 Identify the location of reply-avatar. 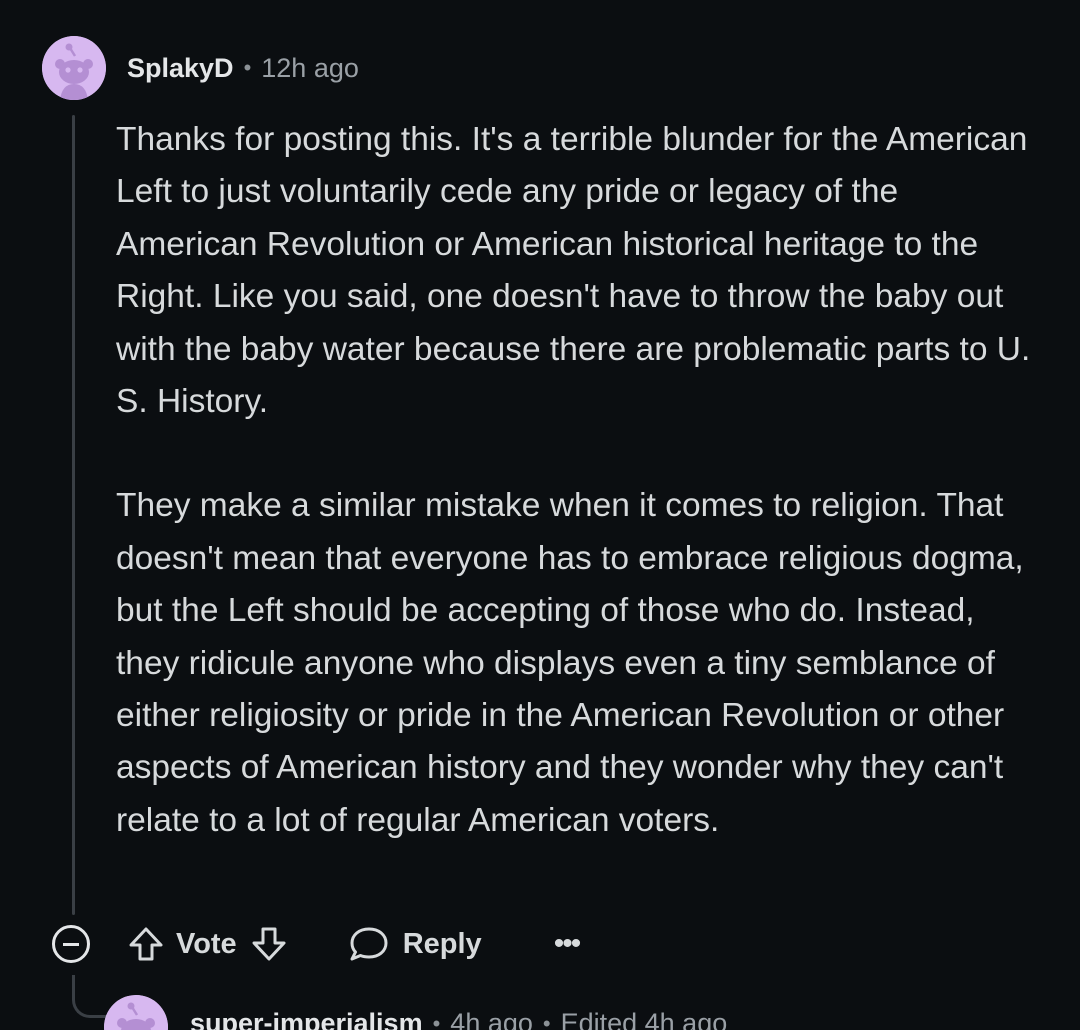
(136, 1012).